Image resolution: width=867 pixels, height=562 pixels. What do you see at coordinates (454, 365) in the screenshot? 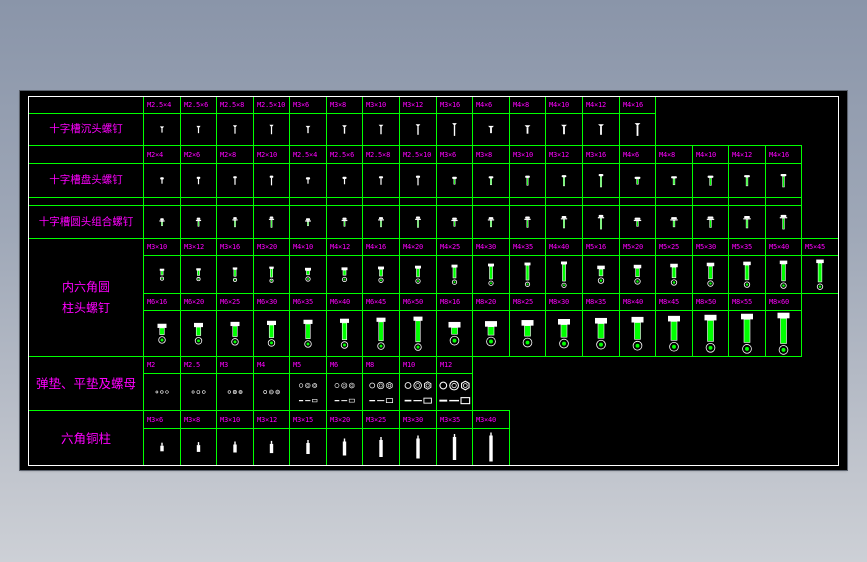
I see `size-header-cell: M12` at bounding box center [454, 365].